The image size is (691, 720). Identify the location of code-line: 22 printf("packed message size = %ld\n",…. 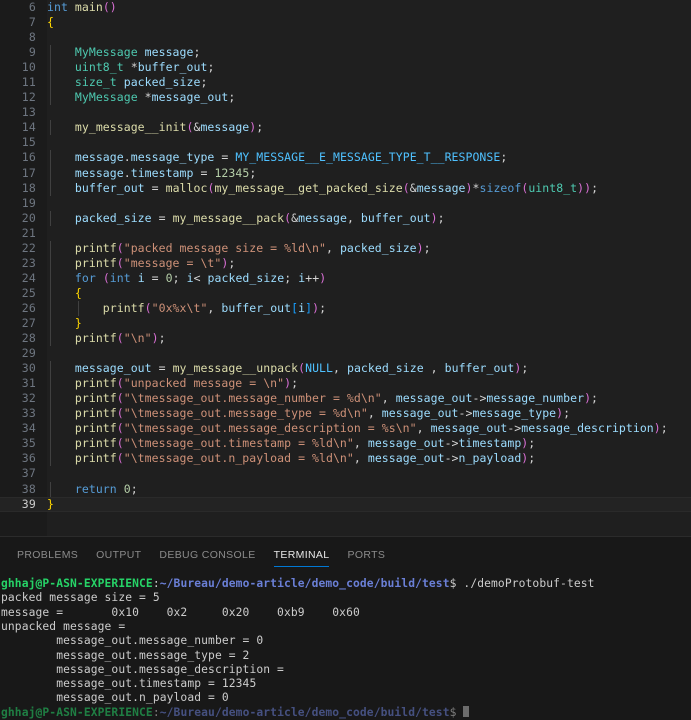
(345, 248).